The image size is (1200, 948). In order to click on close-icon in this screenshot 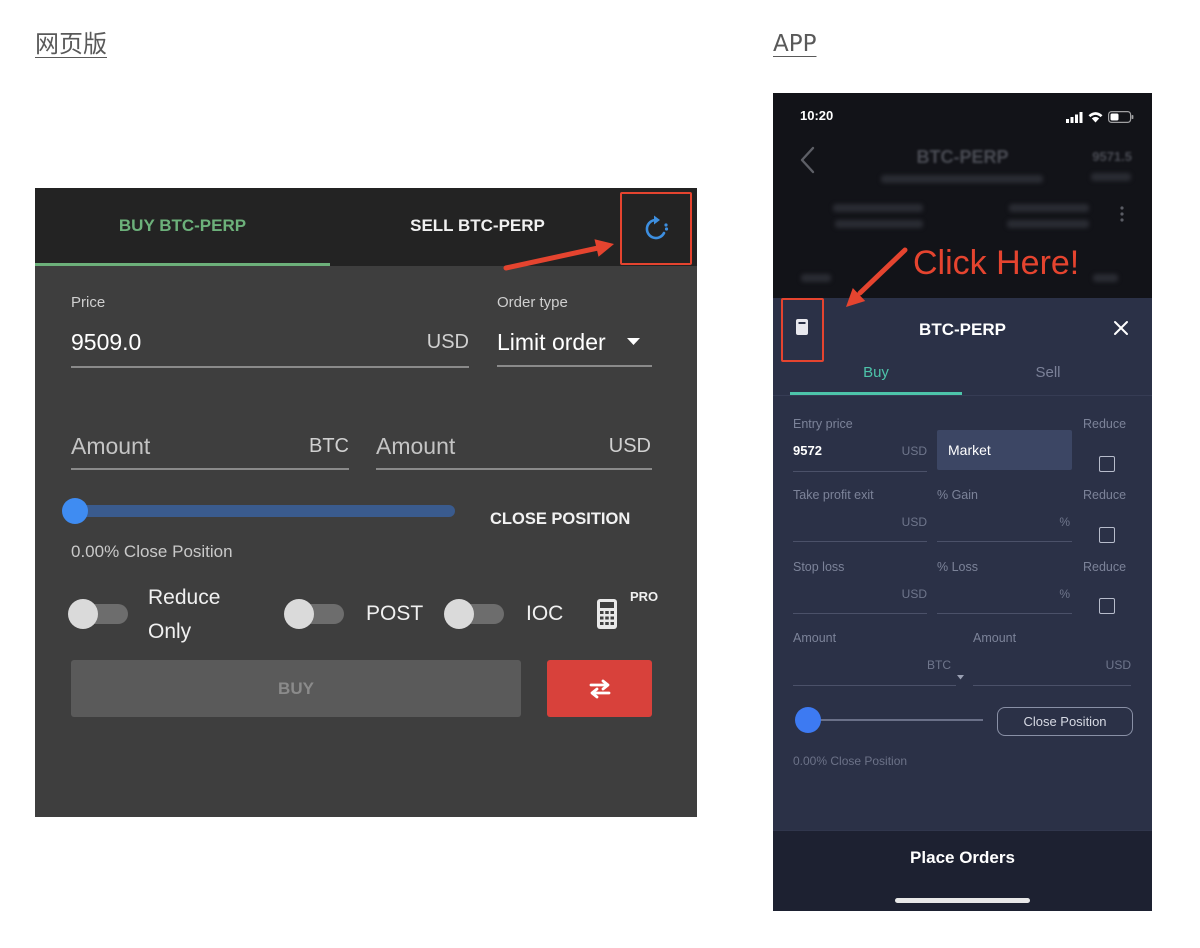, I will do `click(1121, 328)`.